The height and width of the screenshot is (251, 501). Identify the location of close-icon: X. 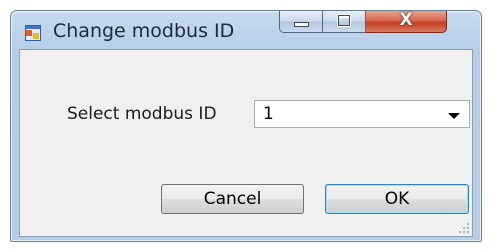
(406, 20).